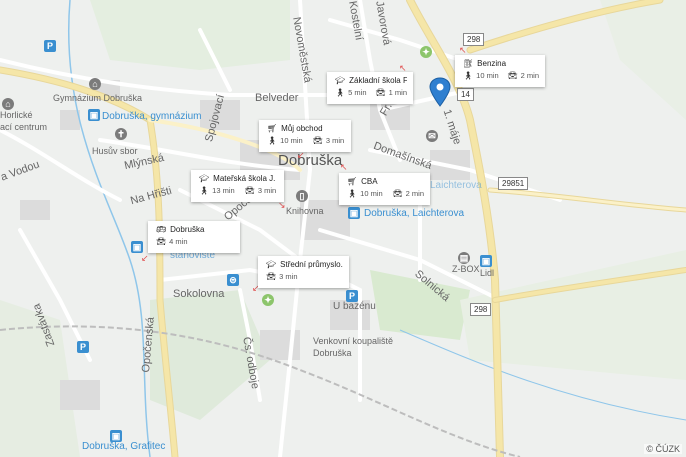  I want to click on place-zbox: Z-BOX, so click(466, 269).